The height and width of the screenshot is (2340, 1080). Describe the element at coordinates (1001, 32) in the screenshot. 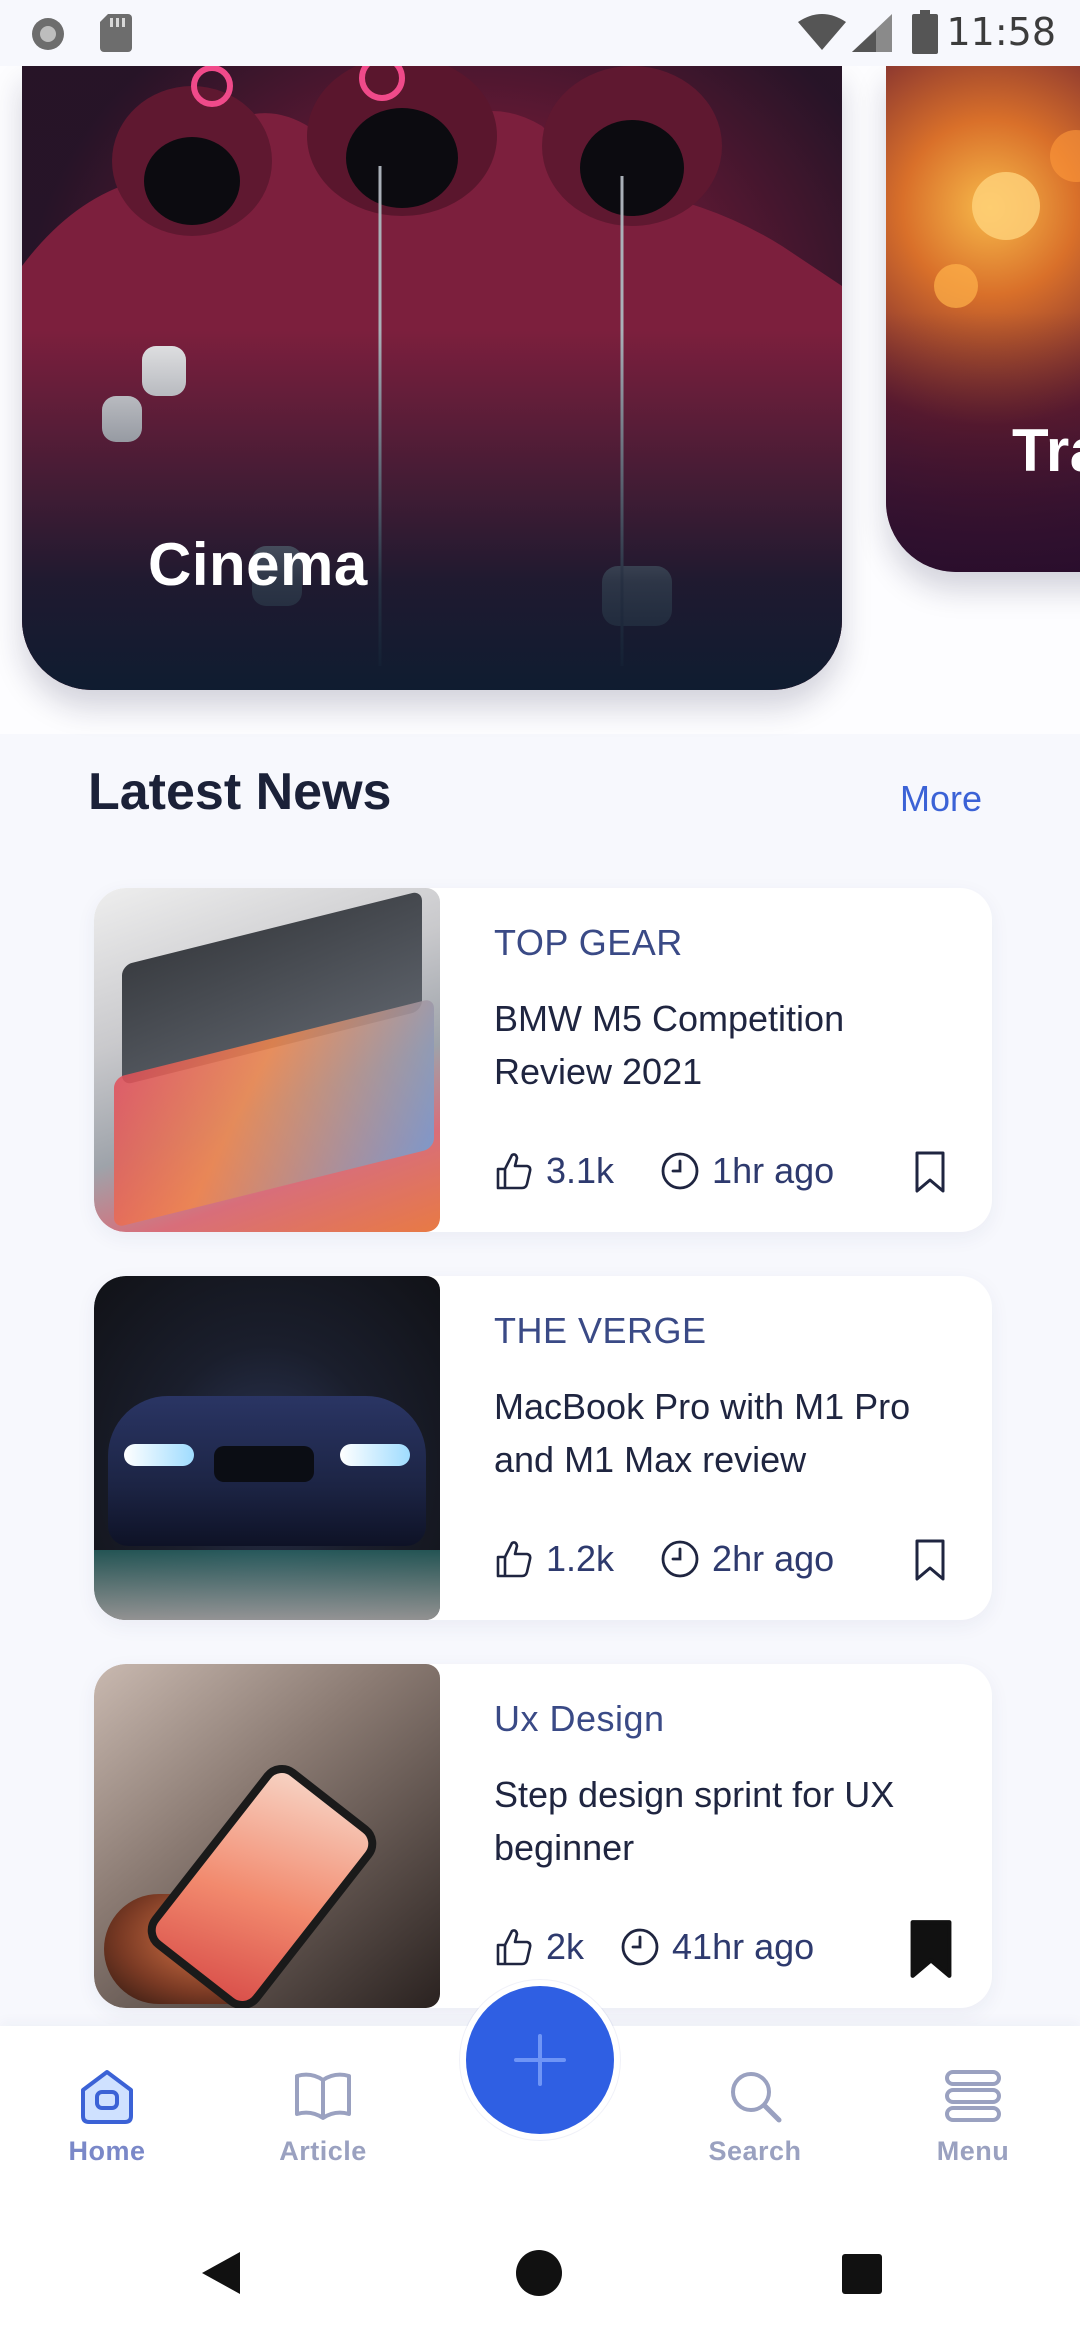

I see `status-time: 11:58` at that location.